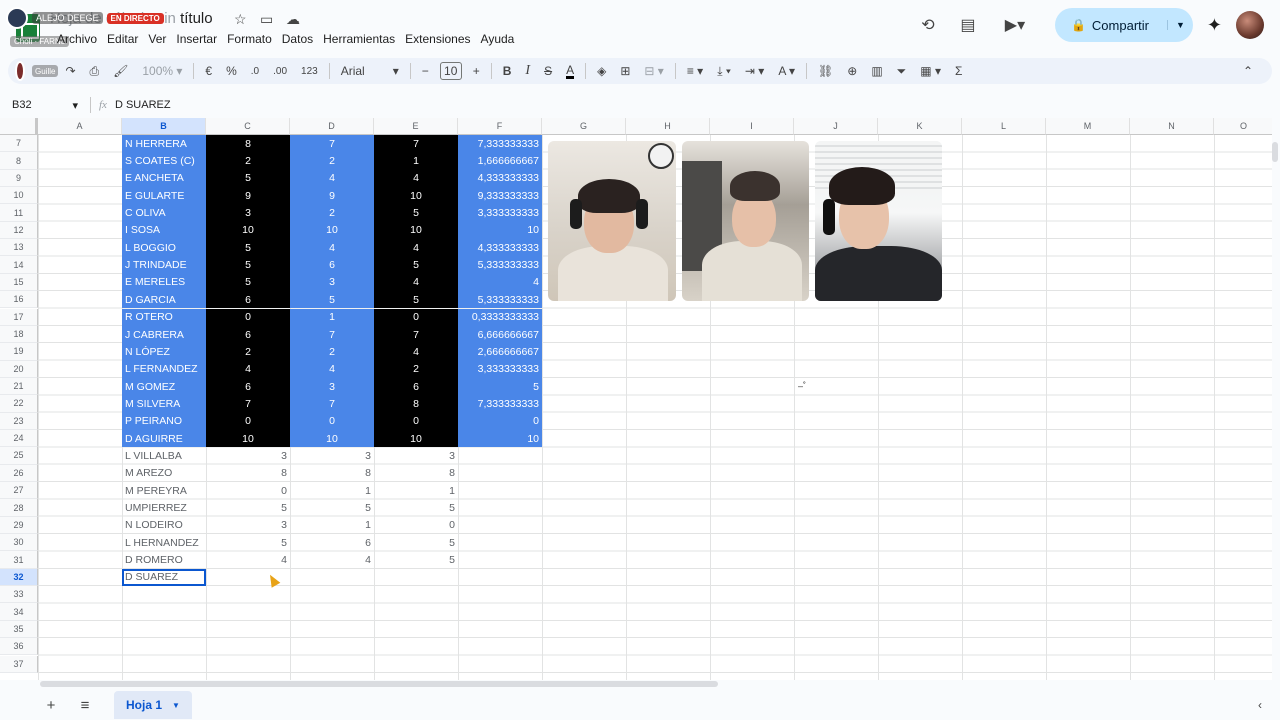 The image size is (1280, 720). I want to click on row-header-23: 23, so click(19, 421).